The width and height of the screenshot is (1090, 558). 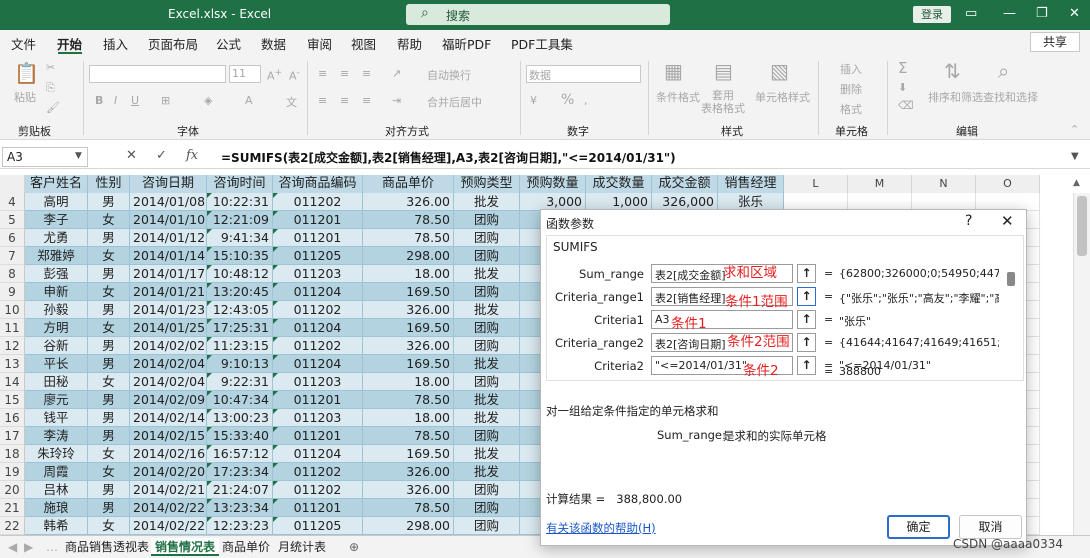 What do you see at coordinates (1011, 279) in the screenshot?
I see `arguments-scrollbar` at bounding box center [1011, 279].